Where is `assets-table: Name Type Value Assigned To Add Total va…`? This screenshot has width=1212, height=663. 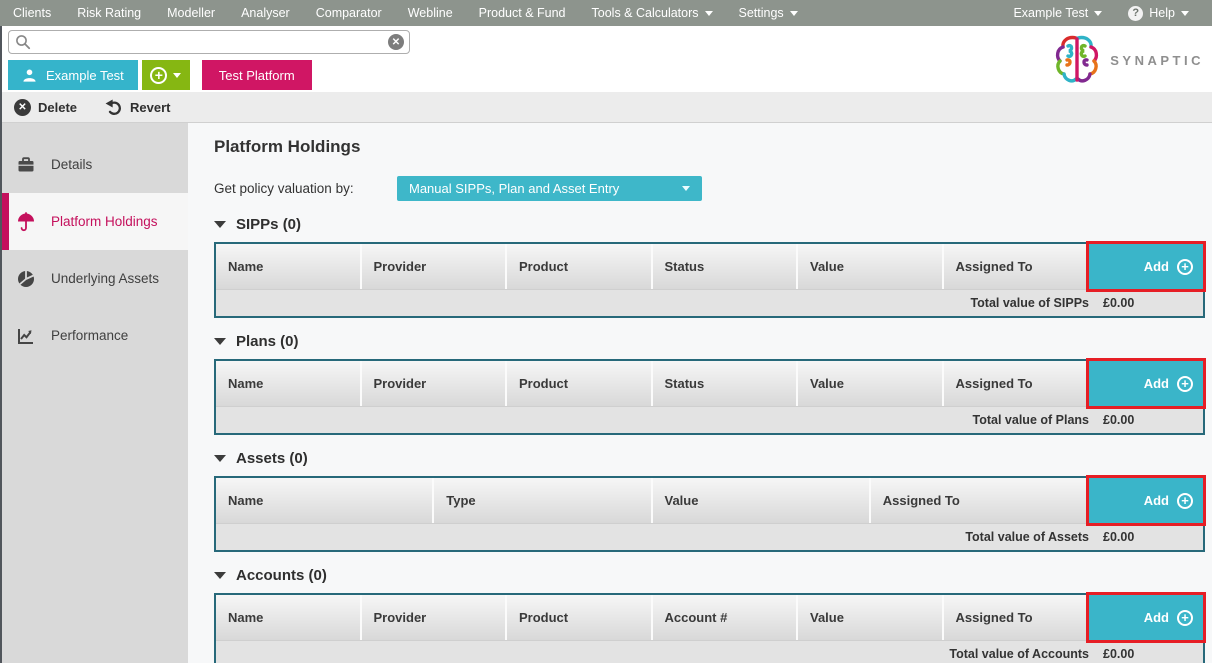
assets-table: Name Type Value Assigned To Add Total va… is located at coordinates (709, 514).